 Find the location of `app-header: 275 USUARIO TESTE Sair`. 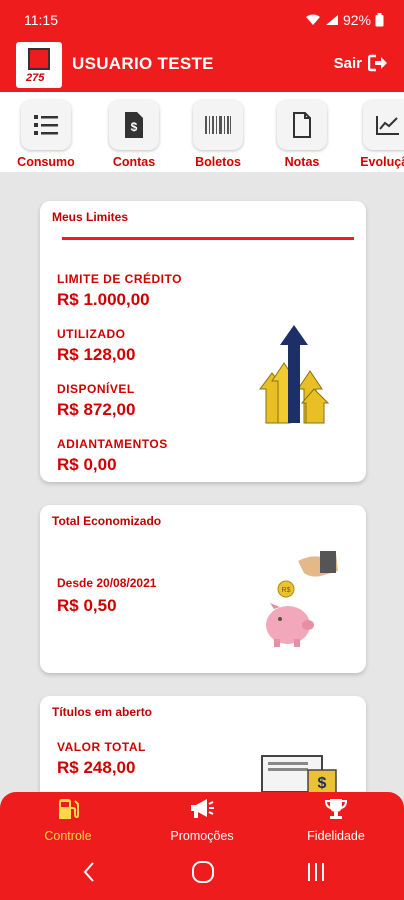

app-header: 275 USUARIO TESTE Sair is located at coordinates (202, 66).